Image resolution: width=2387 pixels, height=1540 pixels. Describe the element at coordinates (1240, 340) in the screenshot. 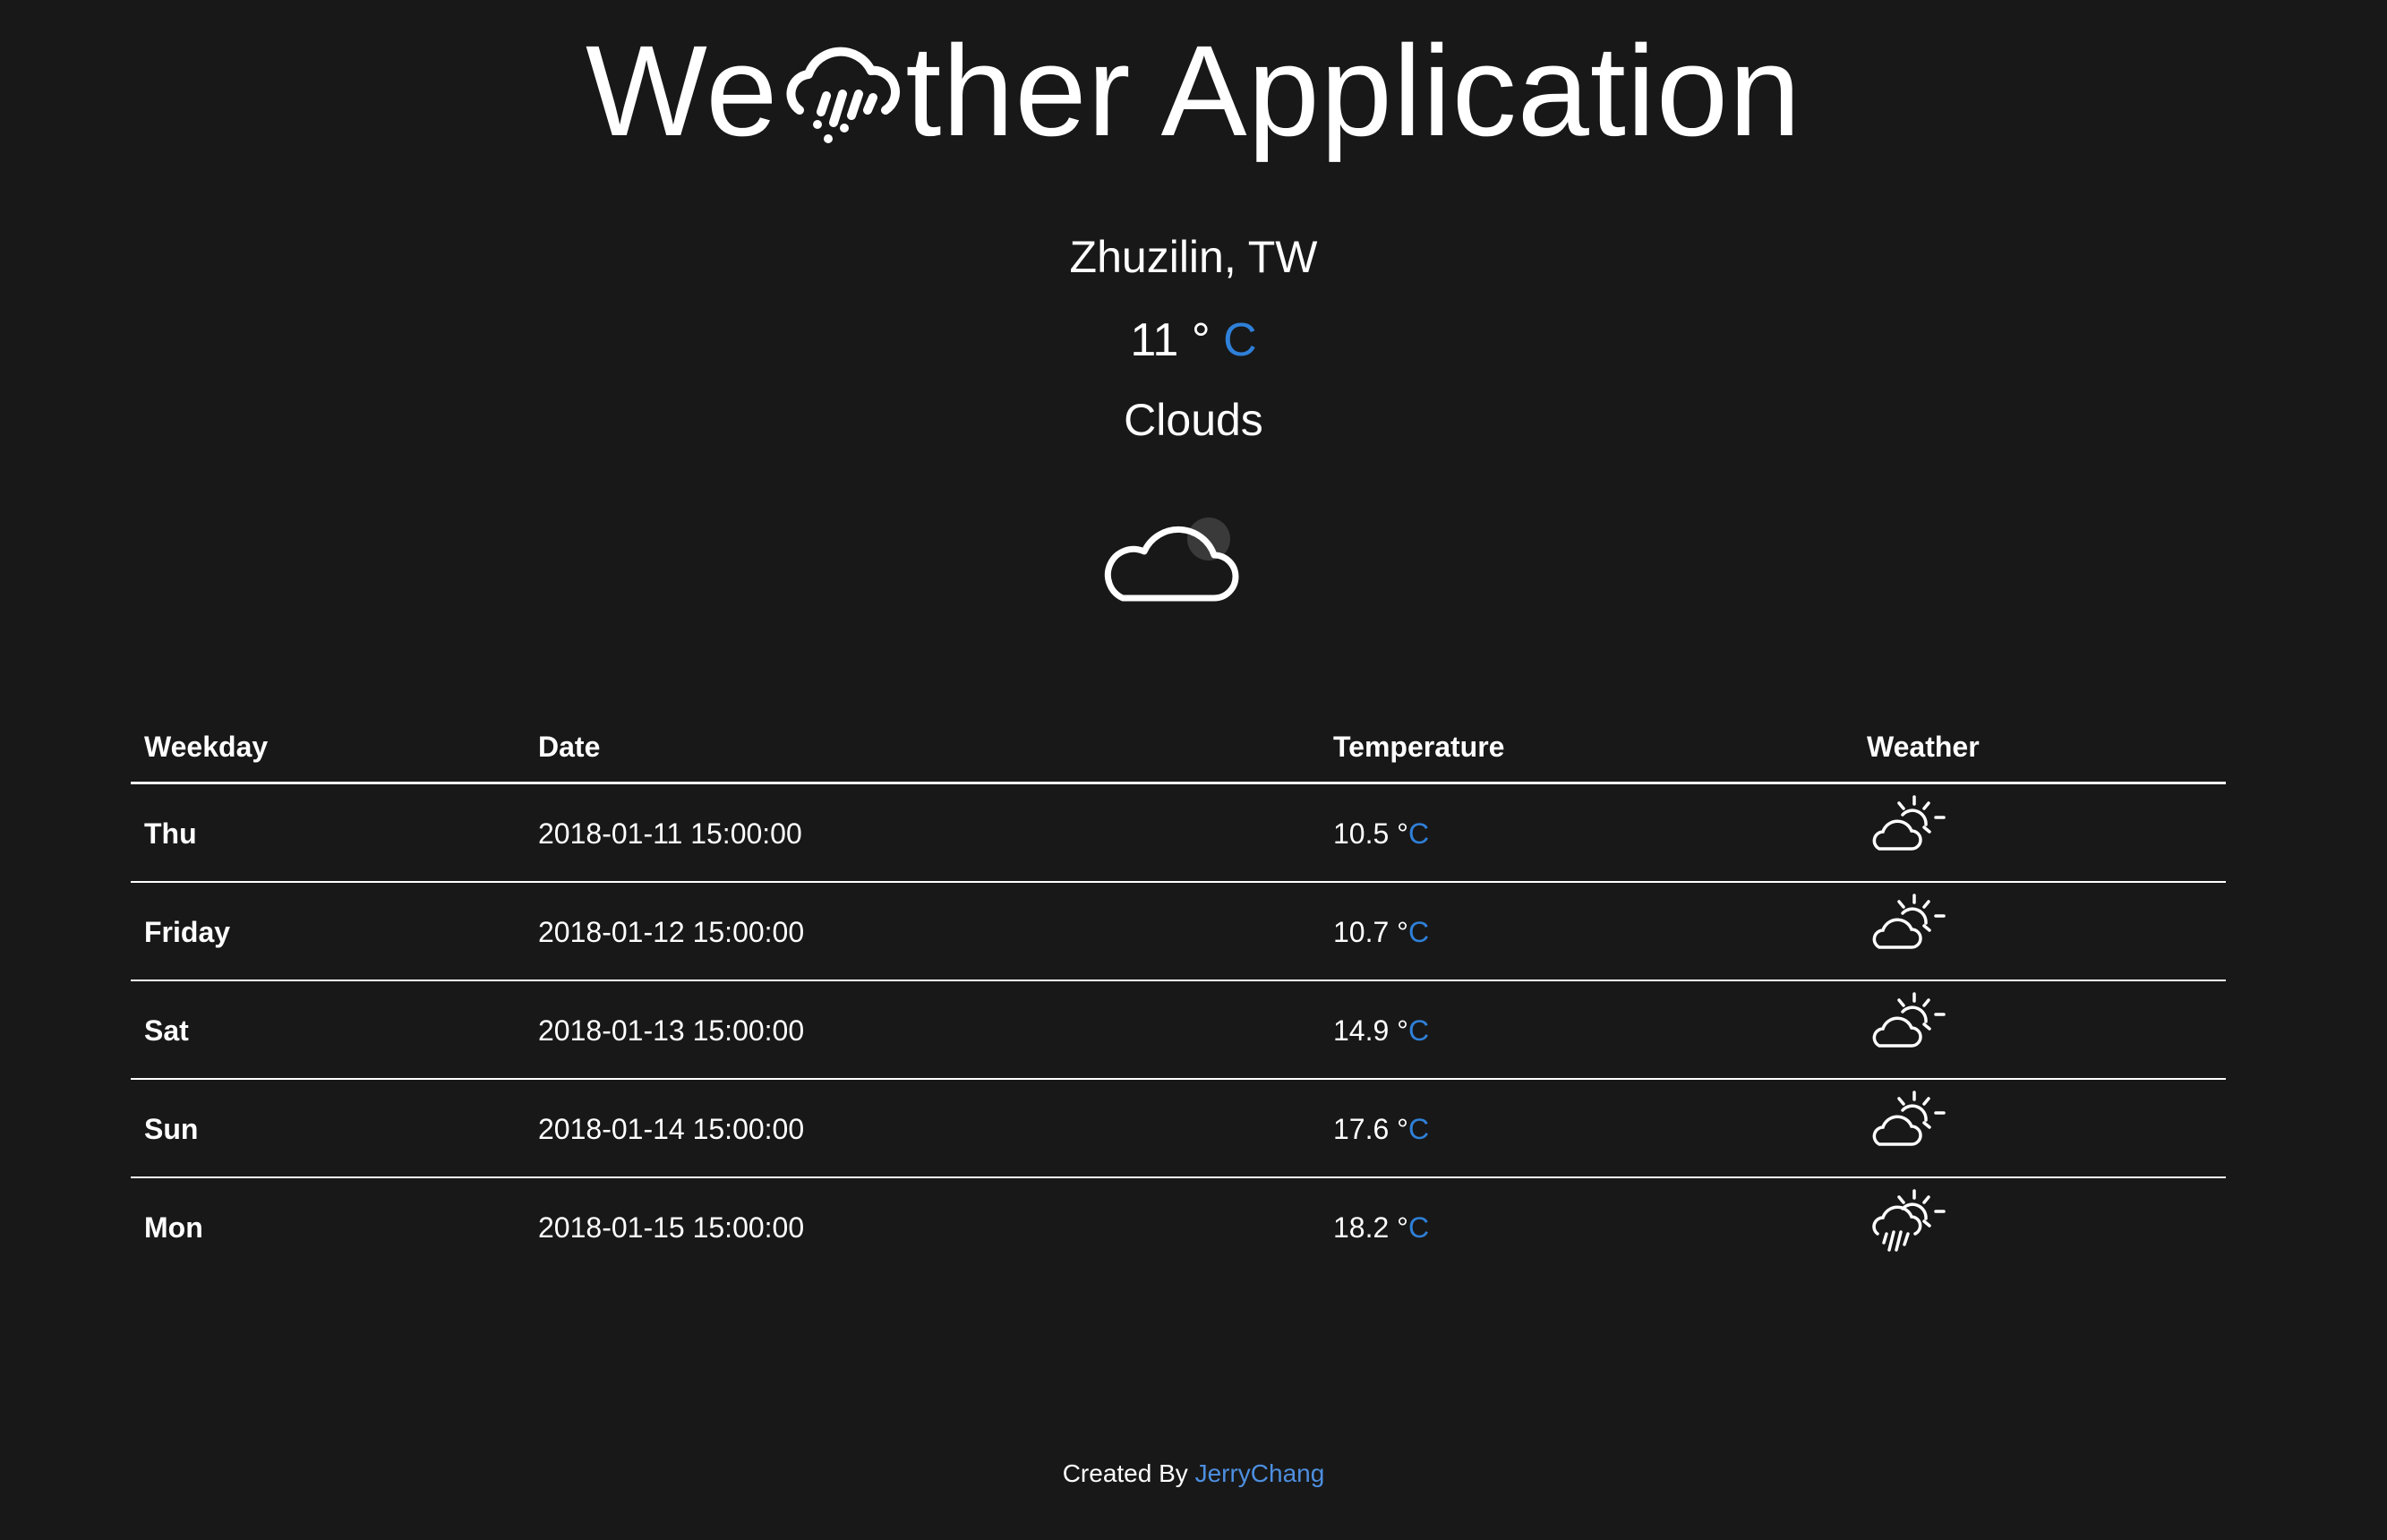

I see `unit-toggle-link: C` at that location.